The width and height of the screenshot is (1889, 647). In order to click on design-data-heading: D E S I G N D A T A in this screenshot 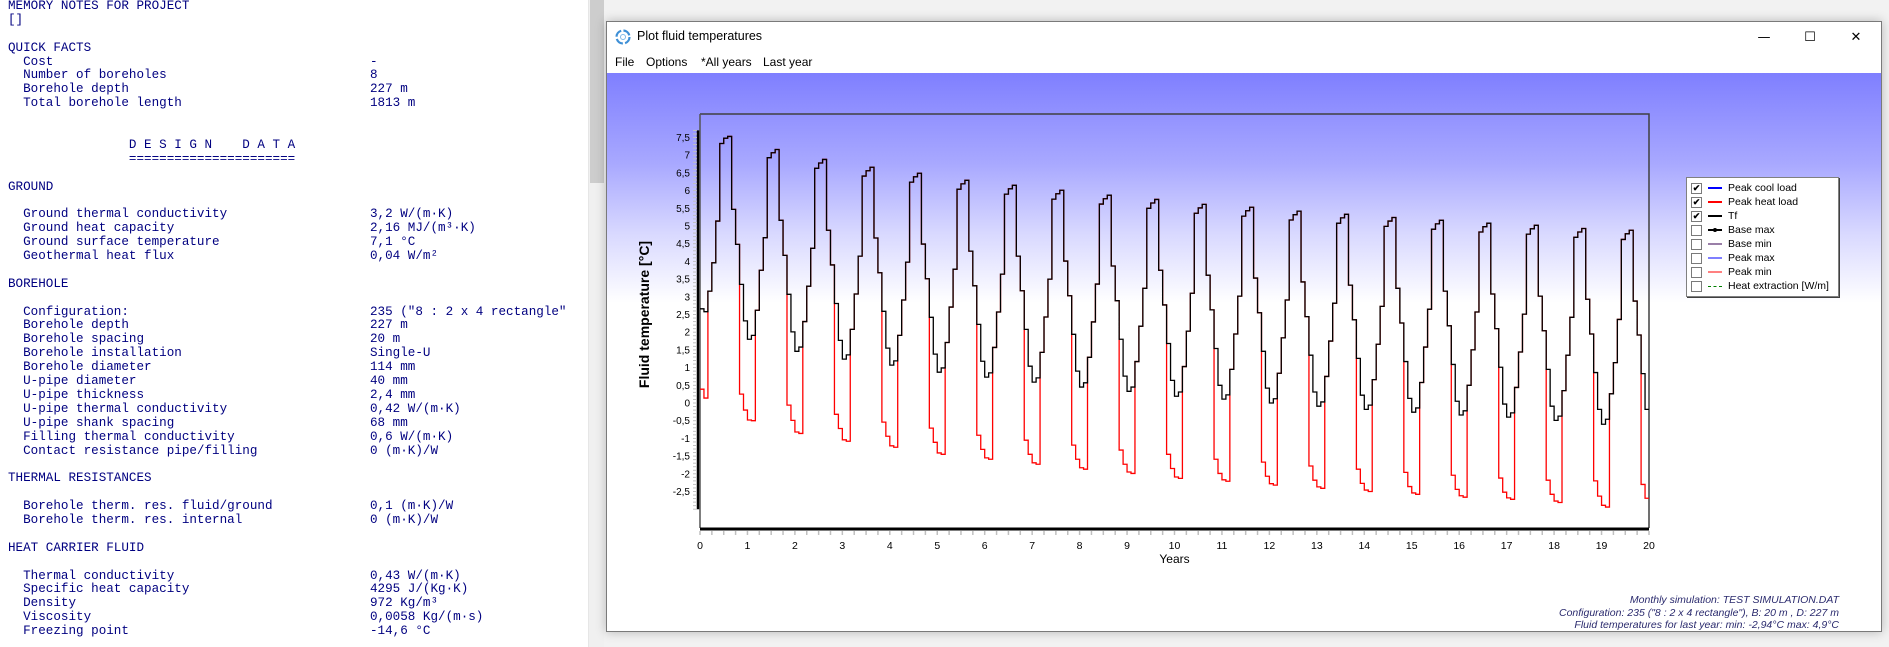, I will do `click(152, 144)`.